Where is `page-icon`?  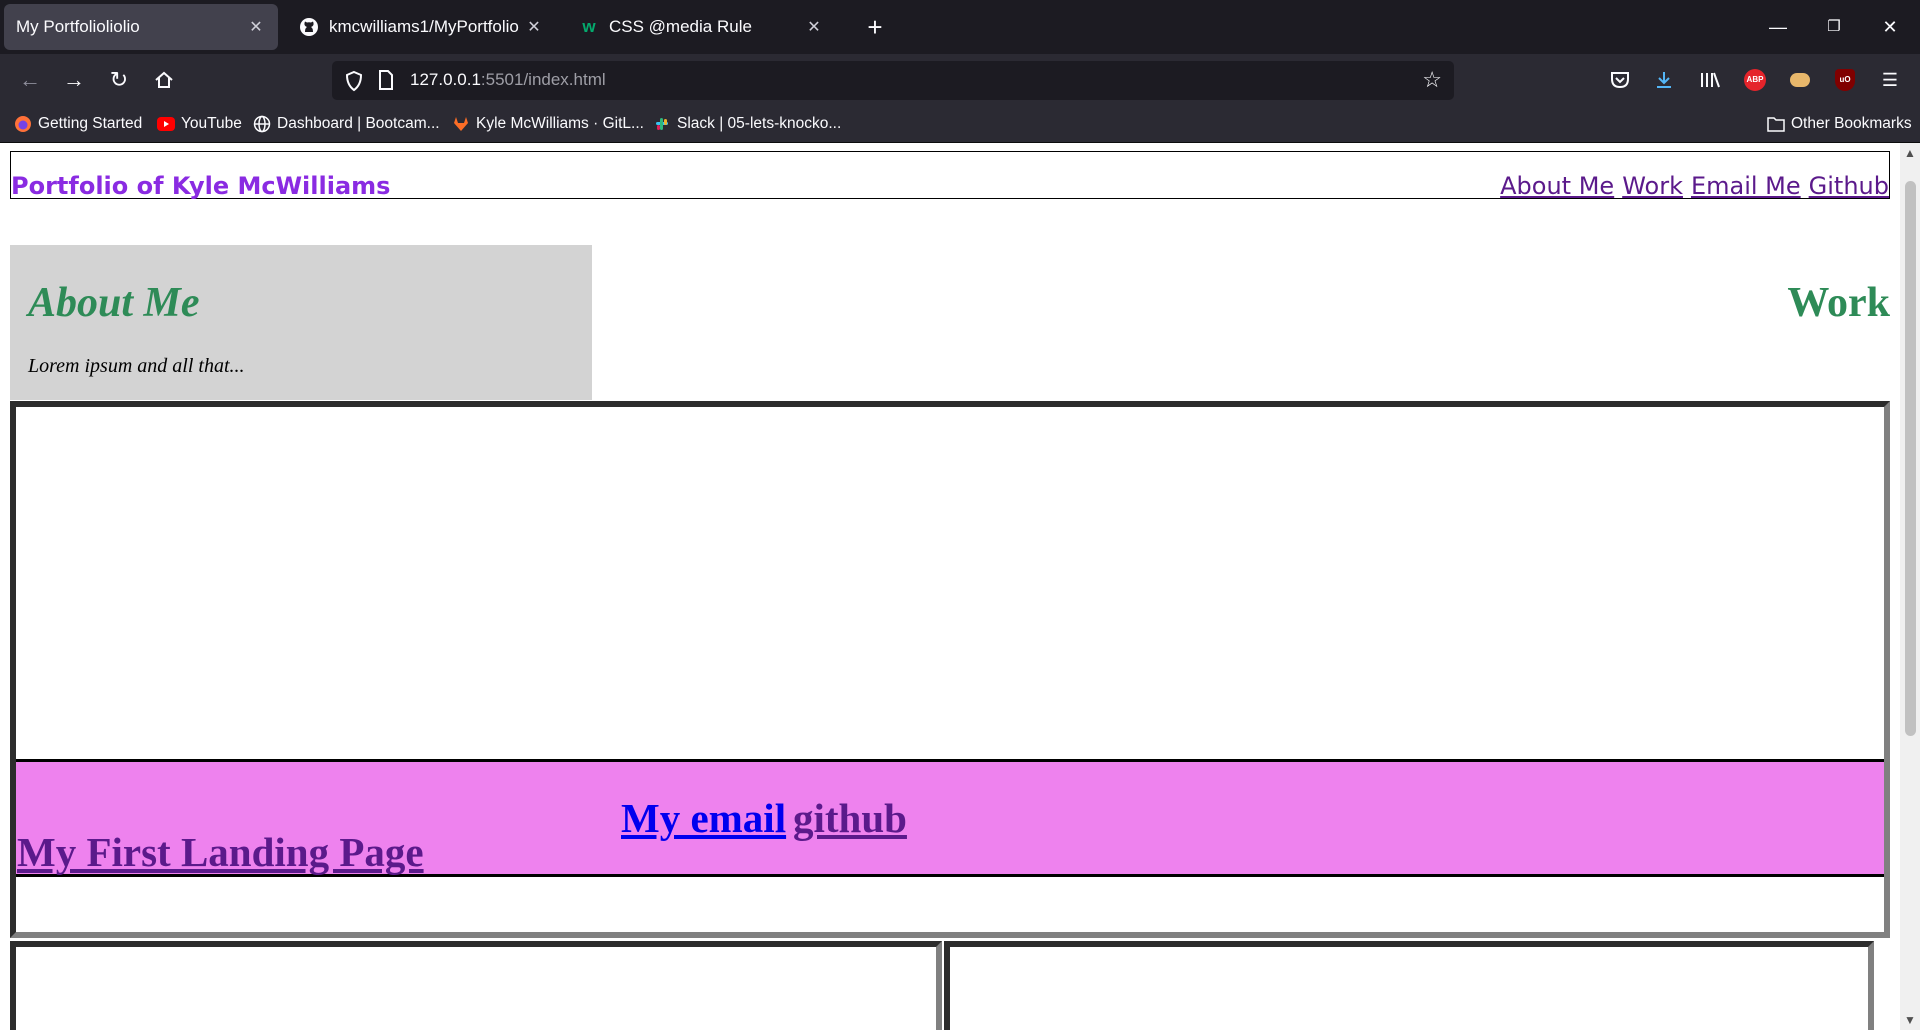 page-icon is located at coordinates (386, 82).